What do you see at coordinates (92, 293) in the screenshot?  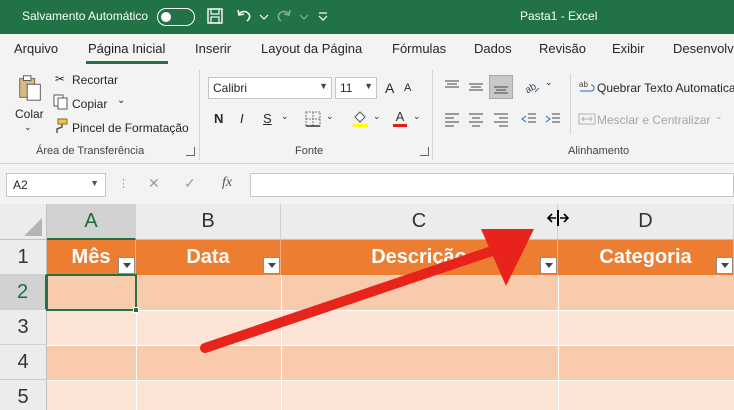 I see `active-cell-a2` at bounding box center [92, 293].